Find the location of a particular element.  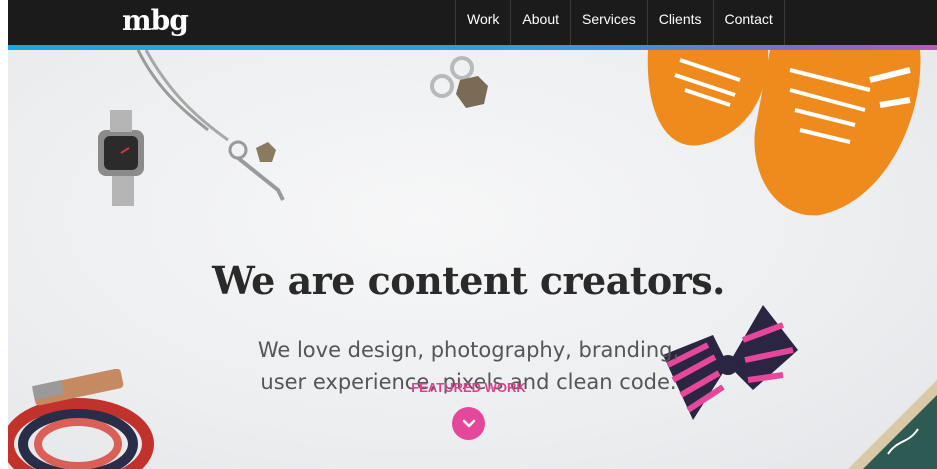

main-nav: Work About Services Clients Contact is located at coordinates (620, 22).